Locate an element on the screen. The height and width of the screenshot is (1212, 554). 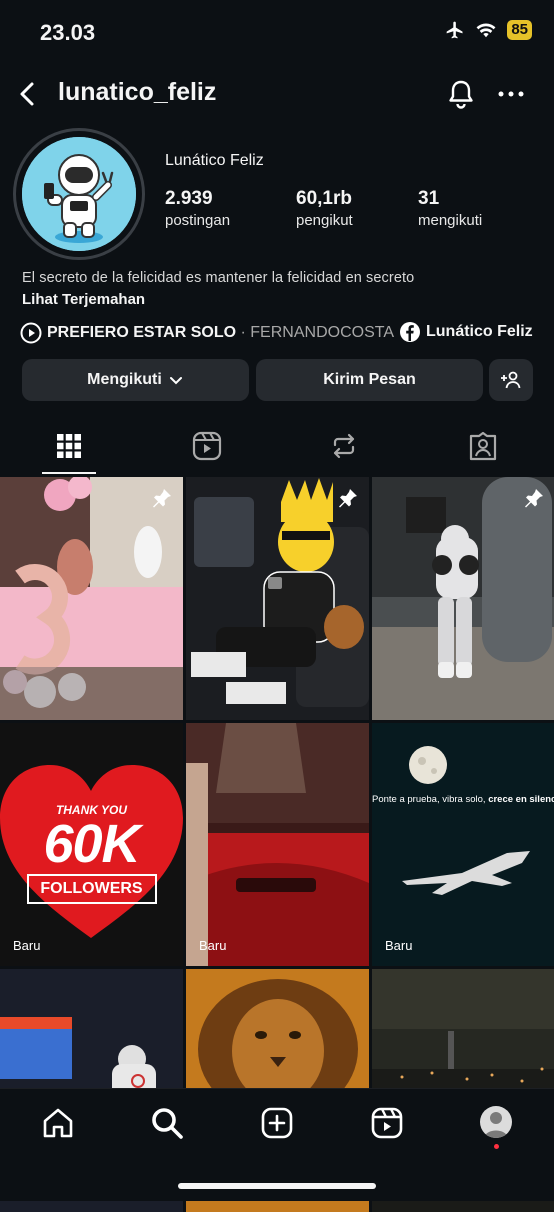
message-button: Kirim Pesan is located at coordinates (369, 380).